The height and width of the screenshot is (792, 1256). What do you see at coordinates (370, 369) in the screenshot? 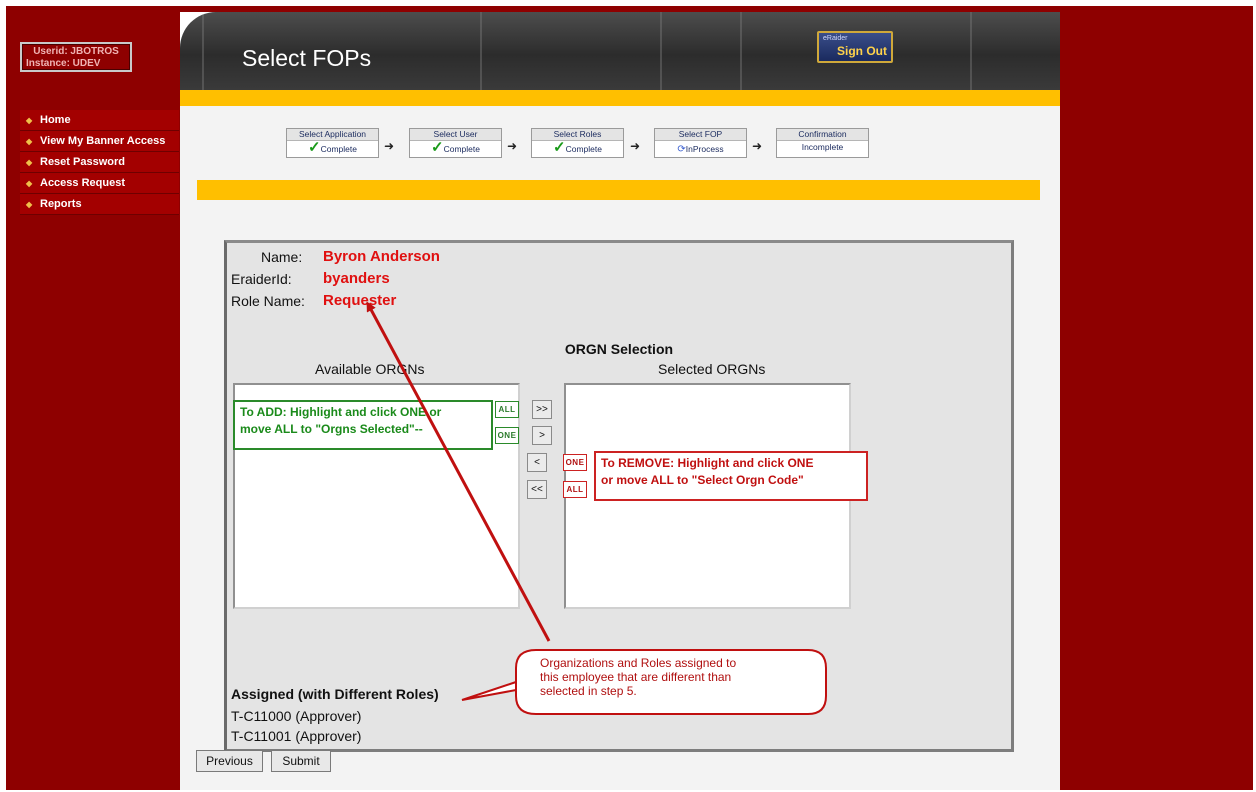
I see `available-orgns-label: Available ORGNs` at bounding box center [370, 369].